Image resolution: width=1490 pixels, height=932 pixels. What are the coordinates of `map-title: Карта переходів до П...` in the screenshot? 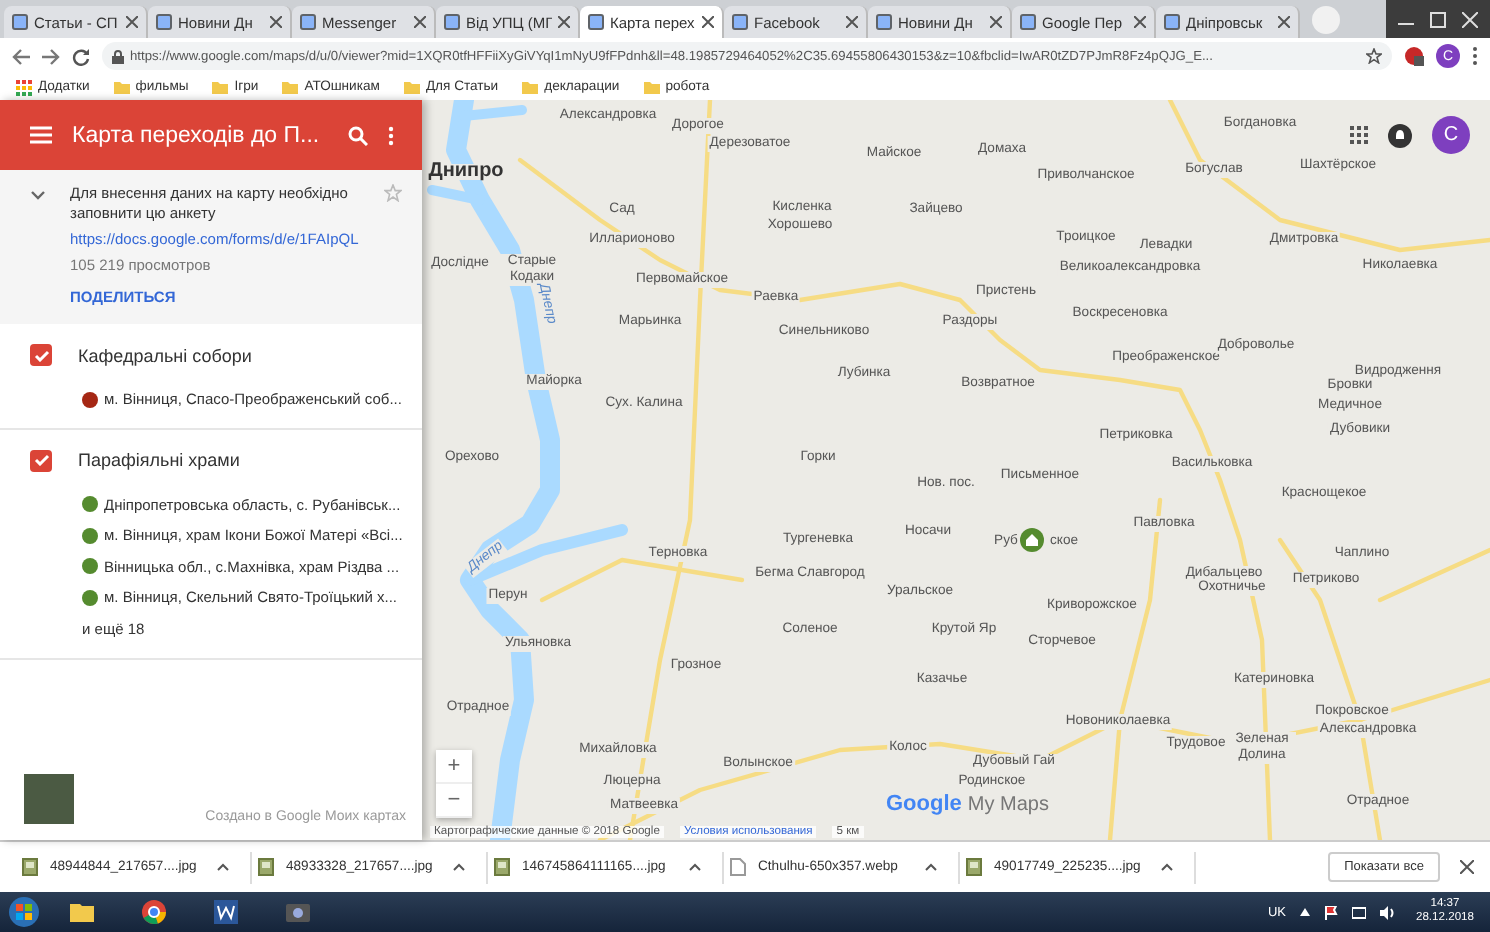 It's located at (197, 135).